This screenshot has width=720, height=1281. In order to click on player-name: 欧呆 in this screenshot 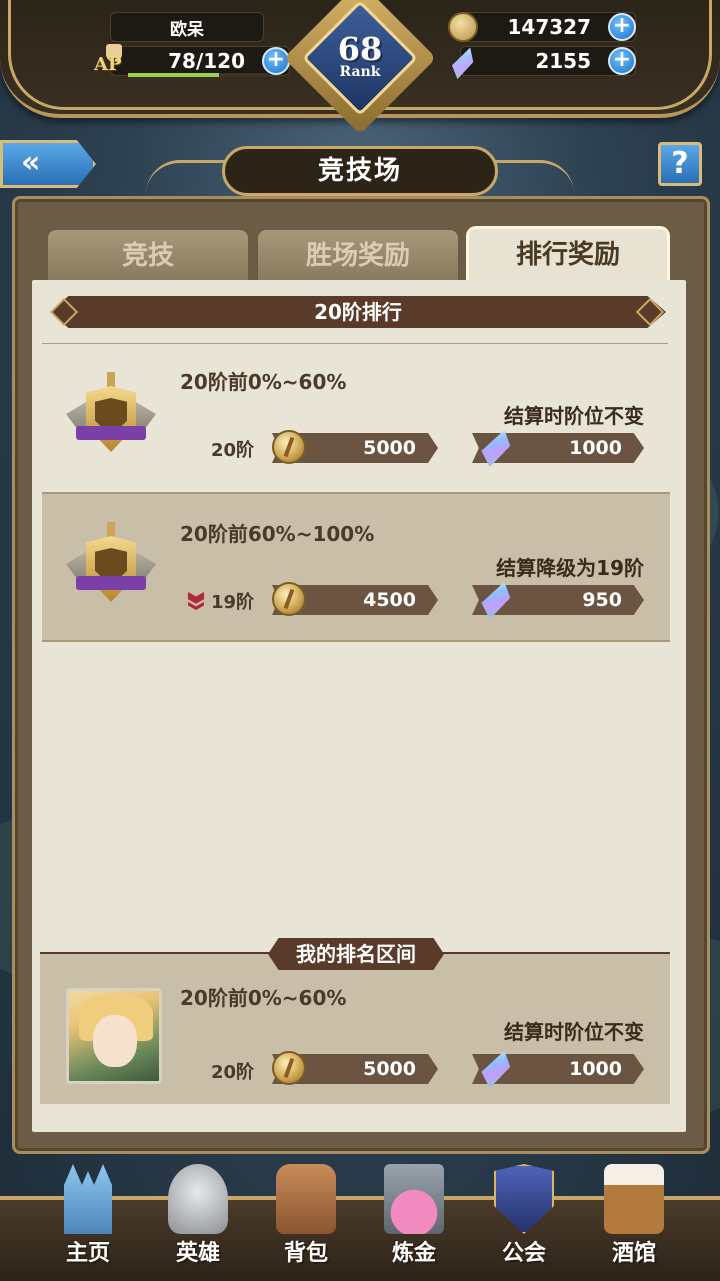, I will do `click(187, 27)`.